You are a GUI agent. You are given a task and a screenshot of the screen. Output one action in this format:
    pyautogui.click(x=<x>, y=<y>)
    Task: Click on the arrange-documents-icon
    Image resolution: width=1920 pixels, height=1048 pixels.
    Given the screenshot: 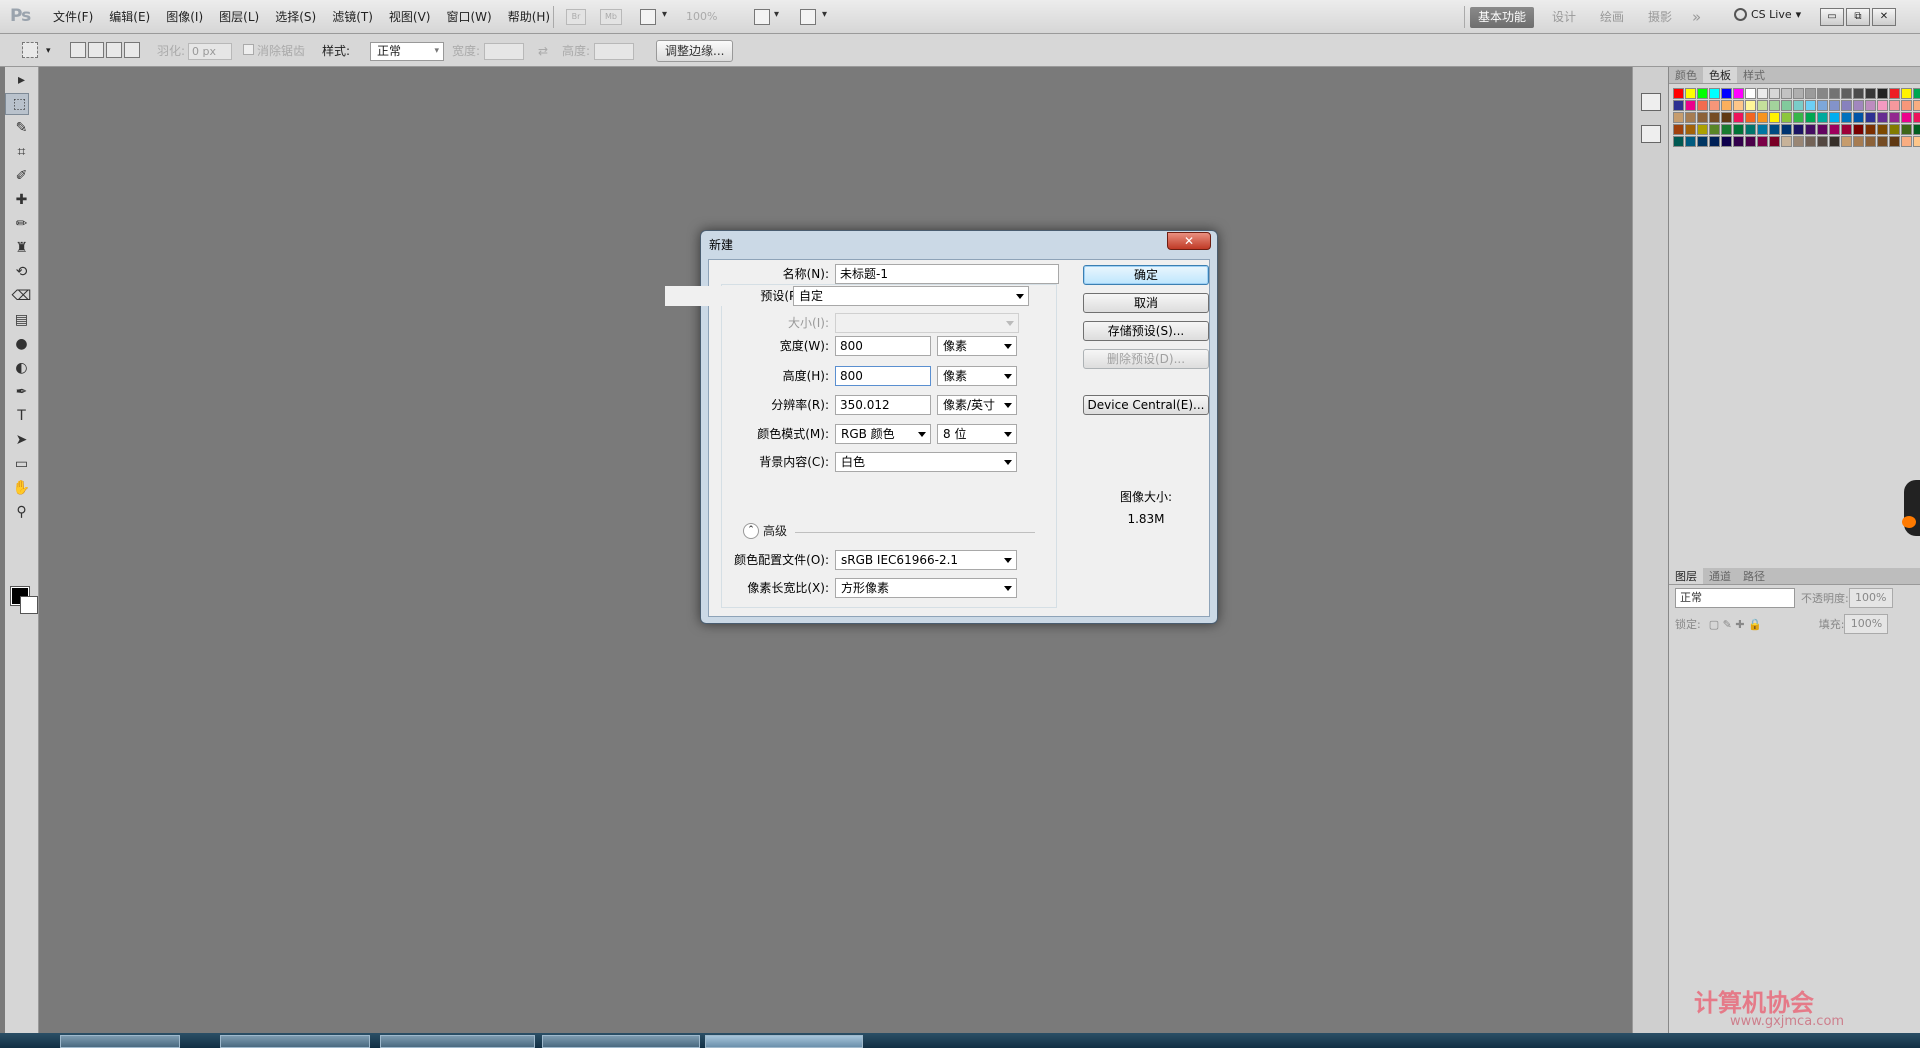 What is the action you would take?
    pyautogui.click(x=762, y=17)
    